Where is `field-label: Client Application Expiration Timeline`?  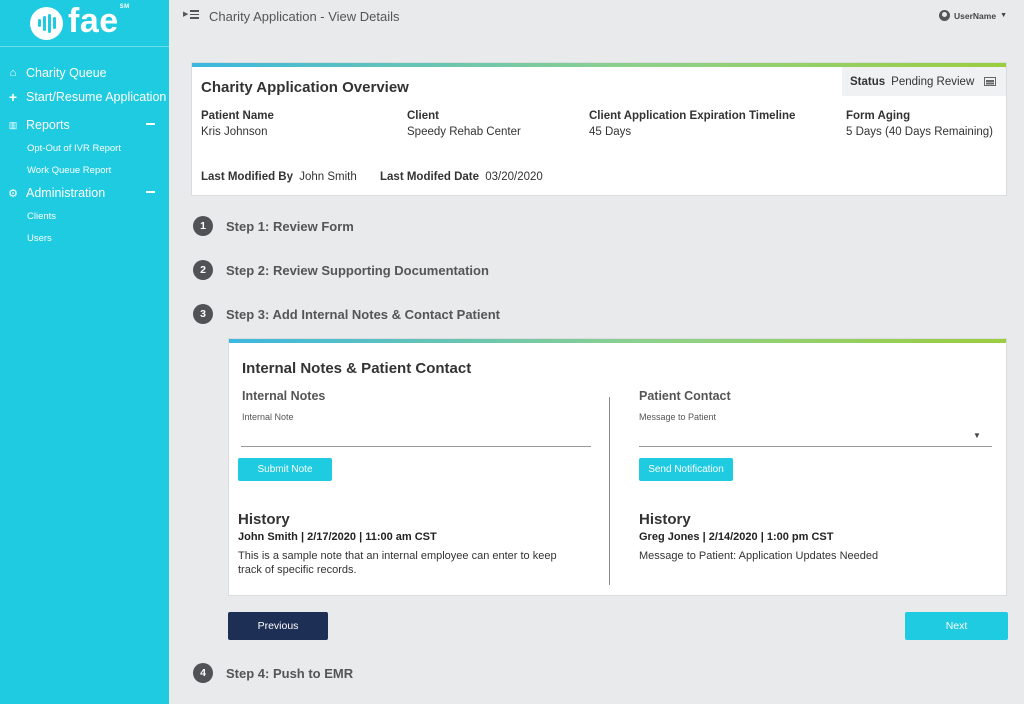
field-label: Client Application Expiration Timeline is located at coordinates (692, 116).